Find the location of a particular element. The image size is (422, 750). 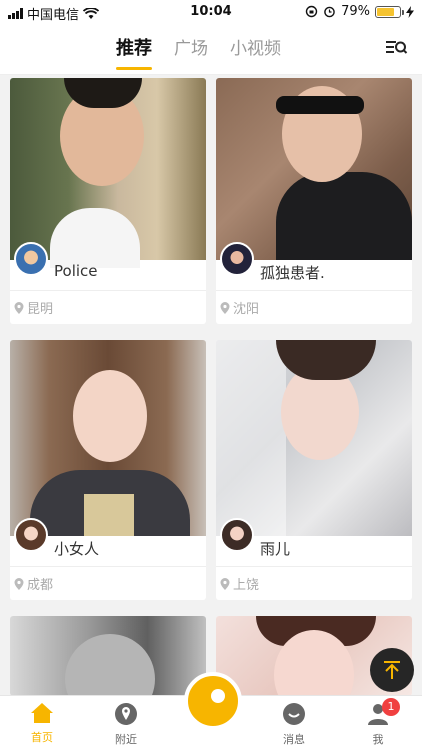

battery-icon is located at coordinates (389, 11).